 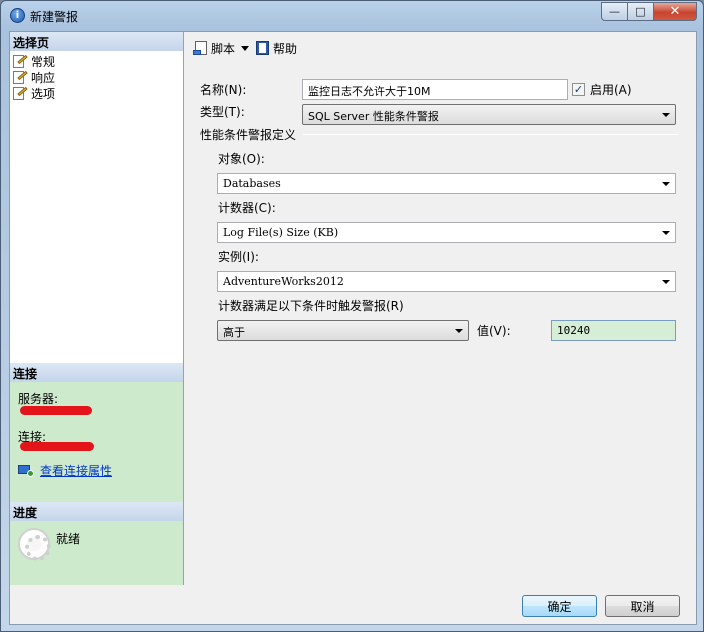 I want to click on progress-spinner-icon, so click(x=34, y=544).